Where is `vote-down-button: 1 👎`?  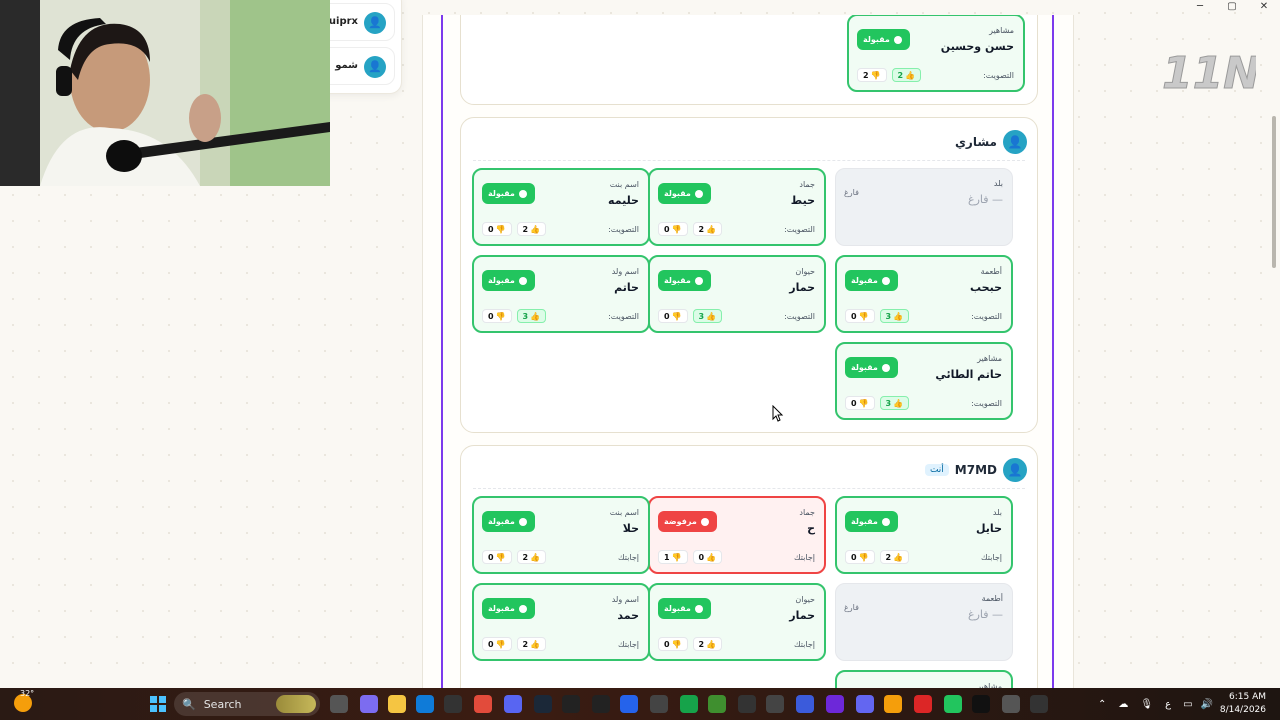 vote-down-button: 1 👎 is located at coordinates (673, 557).